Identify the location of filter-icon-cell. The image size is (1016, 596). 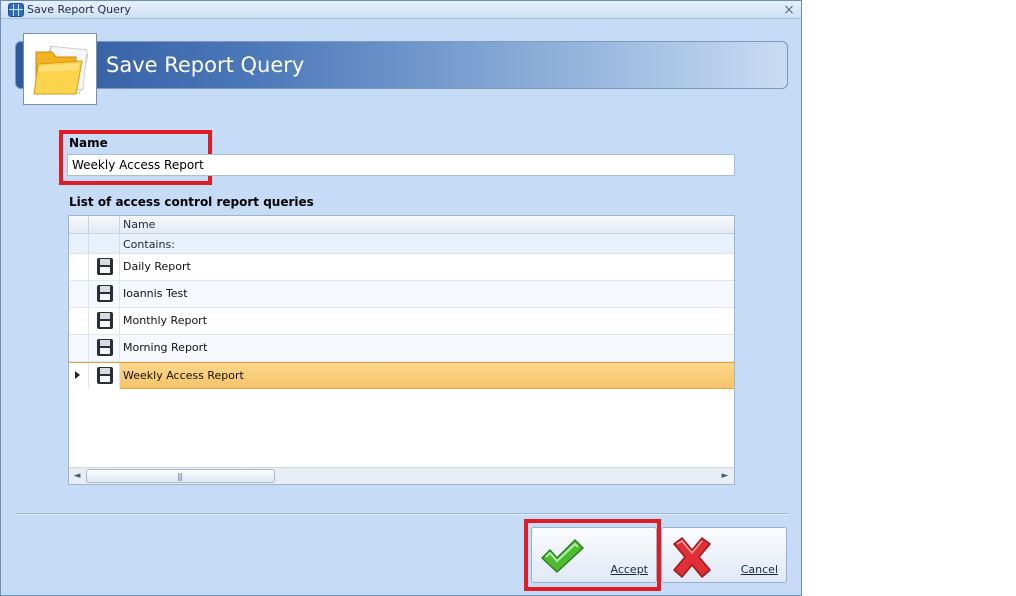
(104, 244).